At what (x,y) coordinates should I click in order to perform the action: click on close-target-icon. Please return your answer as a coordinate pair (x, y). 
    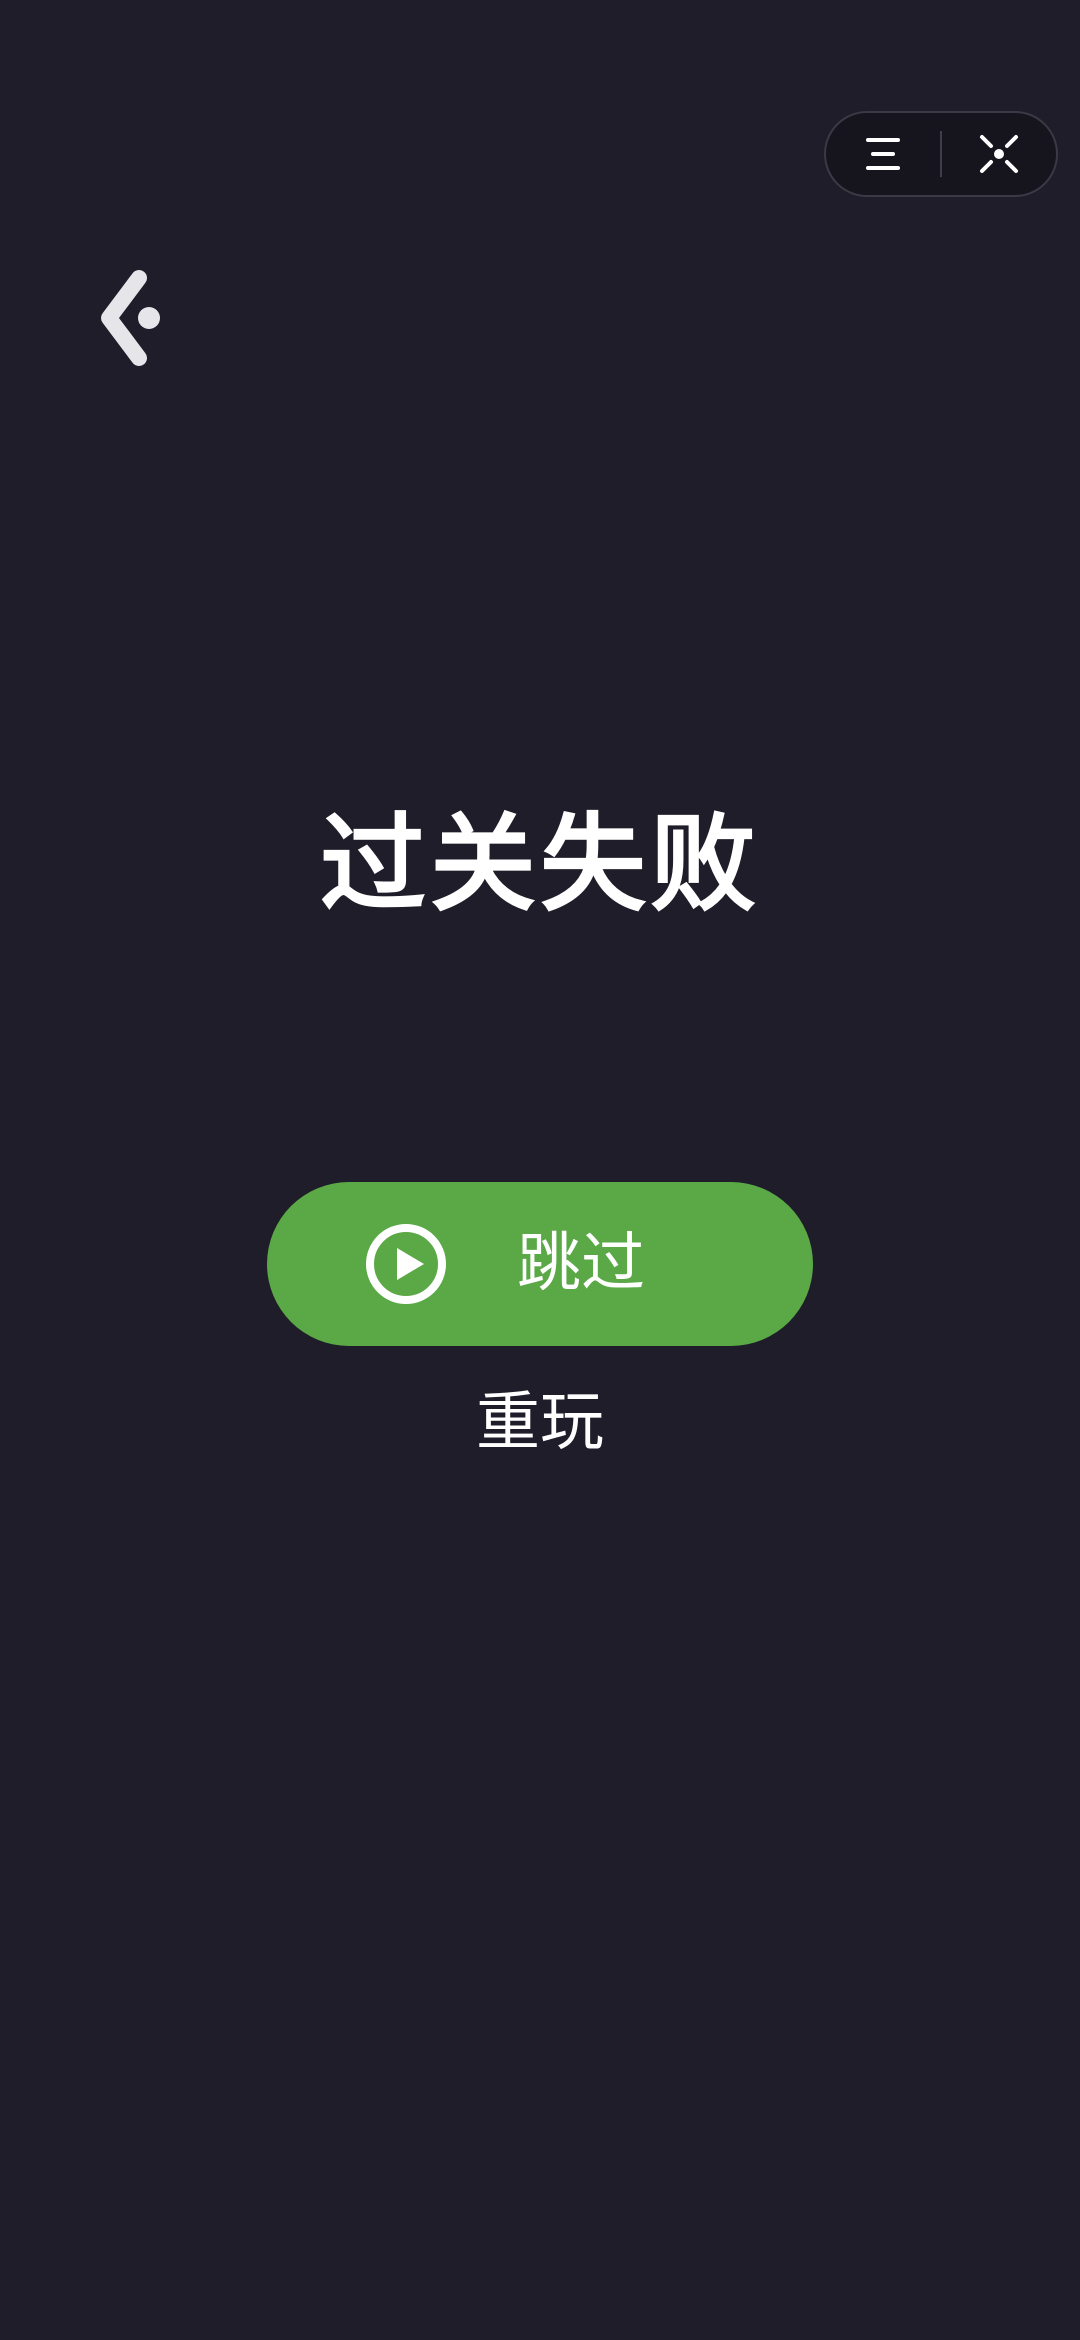
    Looking at the image, I should click on (998, 154).